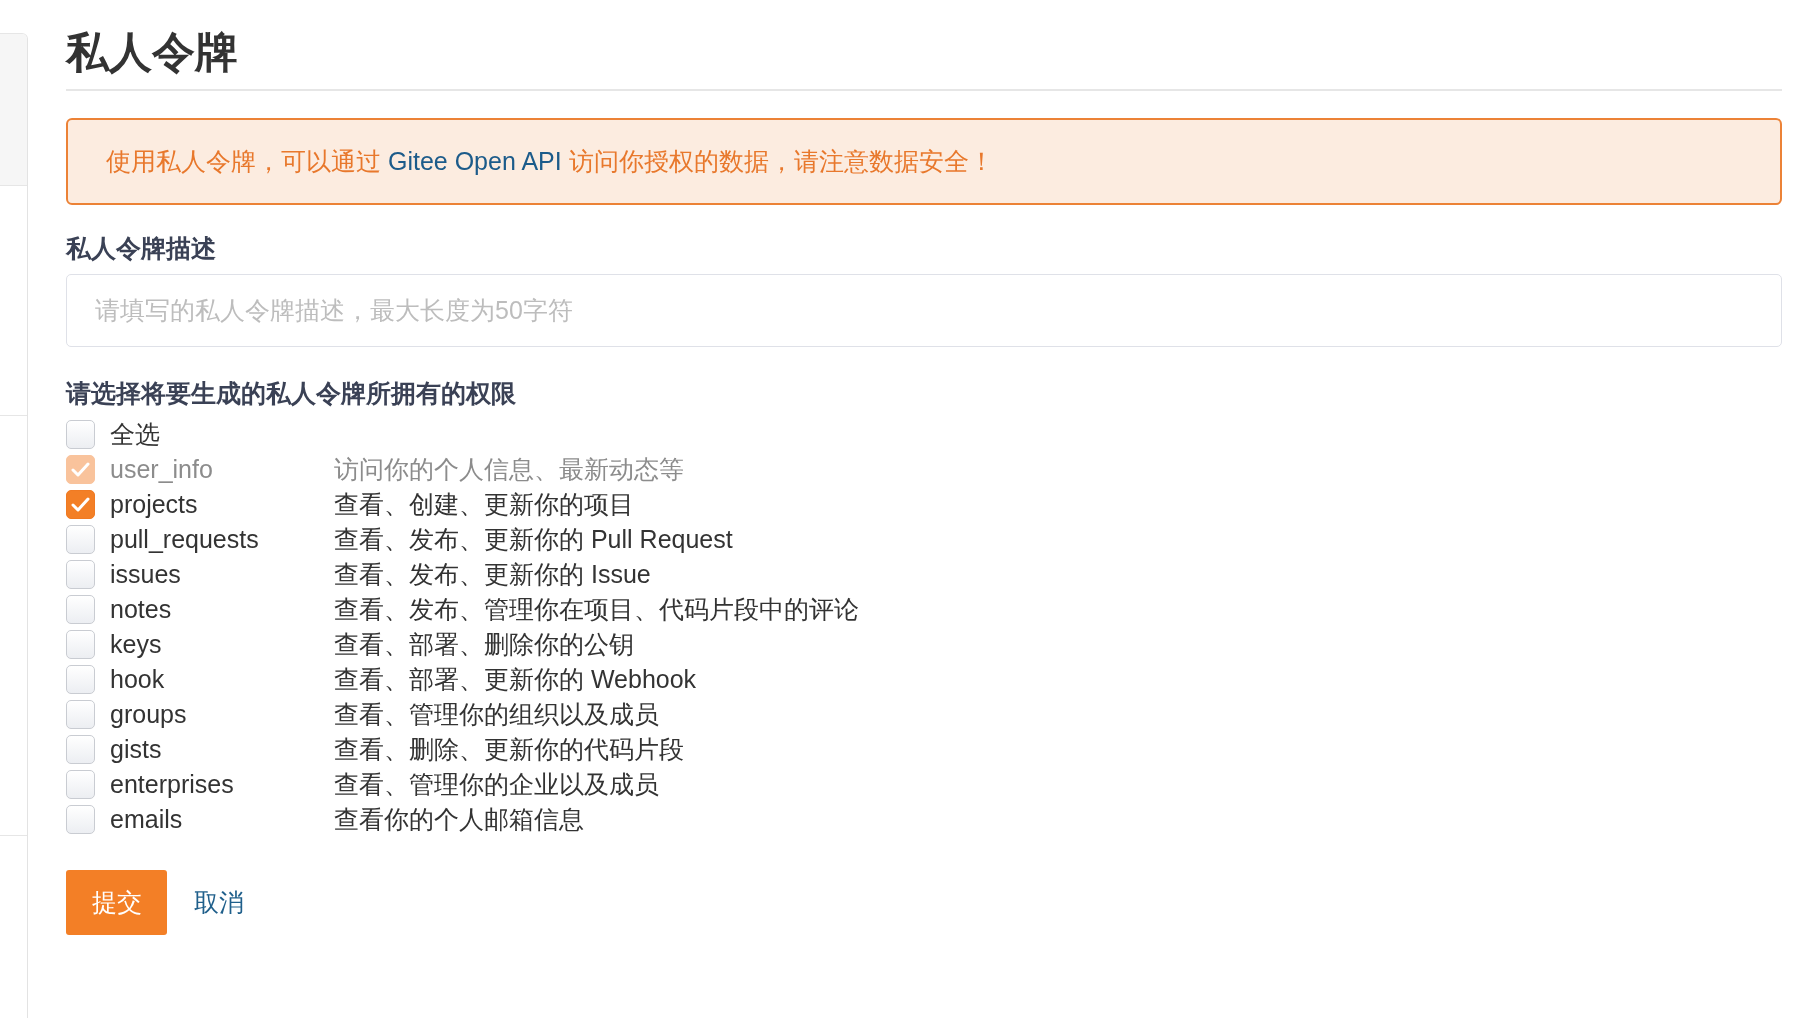  Describe the element at coordinates (146, 819) in the screenshot. I see `scope-name: emails` at that location.